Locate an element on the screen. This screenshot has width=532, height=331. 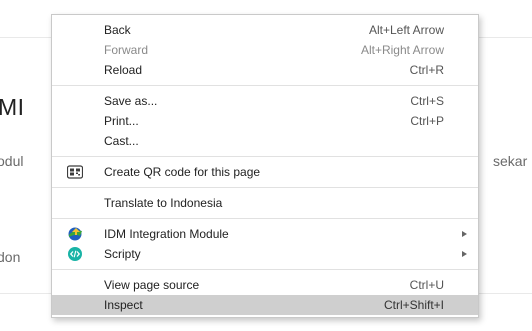
menu-item-label: View page source is located at coordinates (152, 285).